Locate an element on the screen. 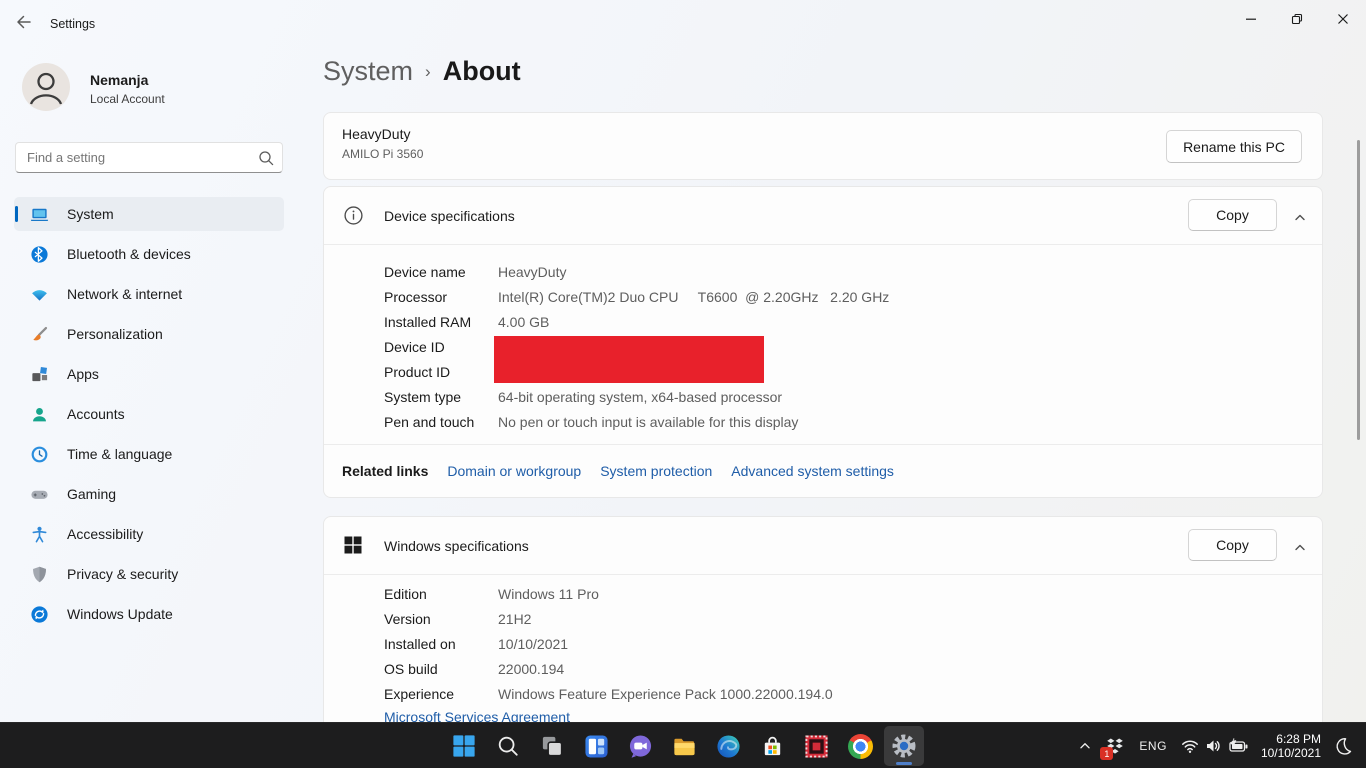 This screenshot has width=1366, height=768. close-button is located at coordinates (1343, 19).